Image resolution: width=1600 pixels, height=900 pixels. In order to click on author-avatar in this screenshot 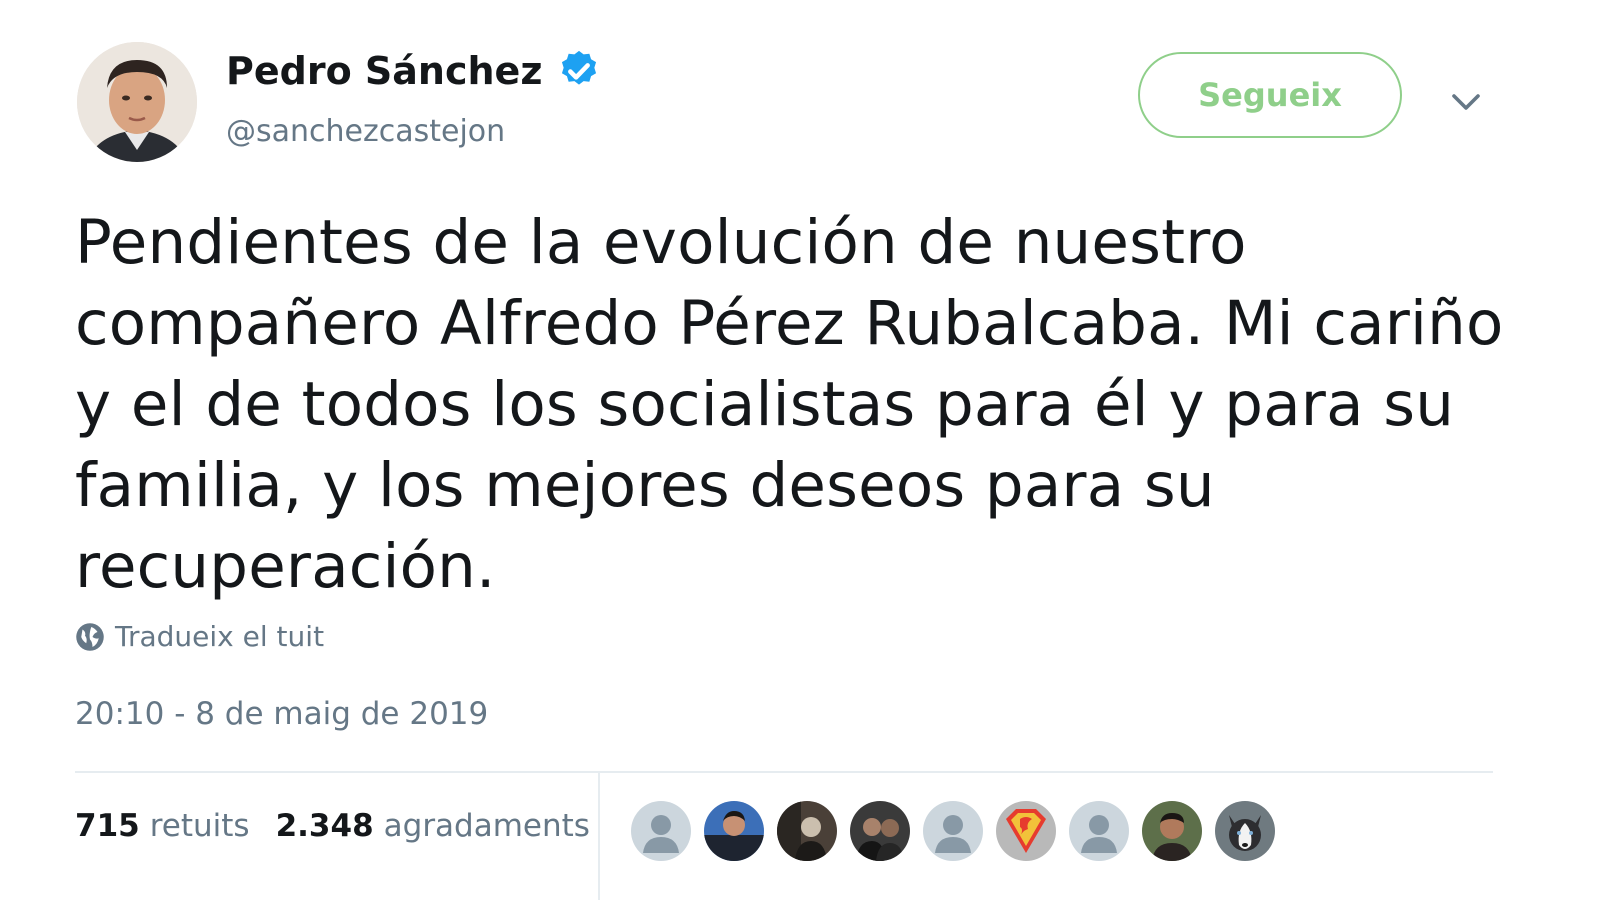, I will do `click(137, 102)`.